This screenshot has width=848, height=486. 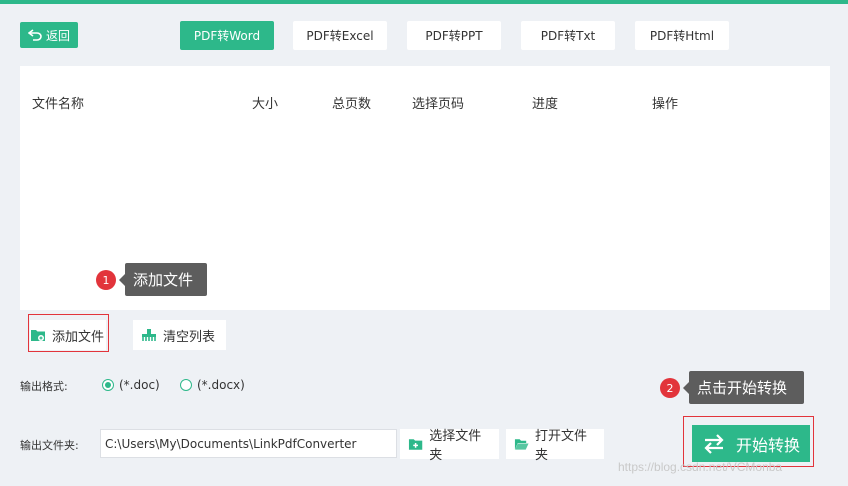 What do you see at coordinates (189, 337) in the screenshot?
I see `clear-list-label: 清空列表` at bounding box center [189, 337].